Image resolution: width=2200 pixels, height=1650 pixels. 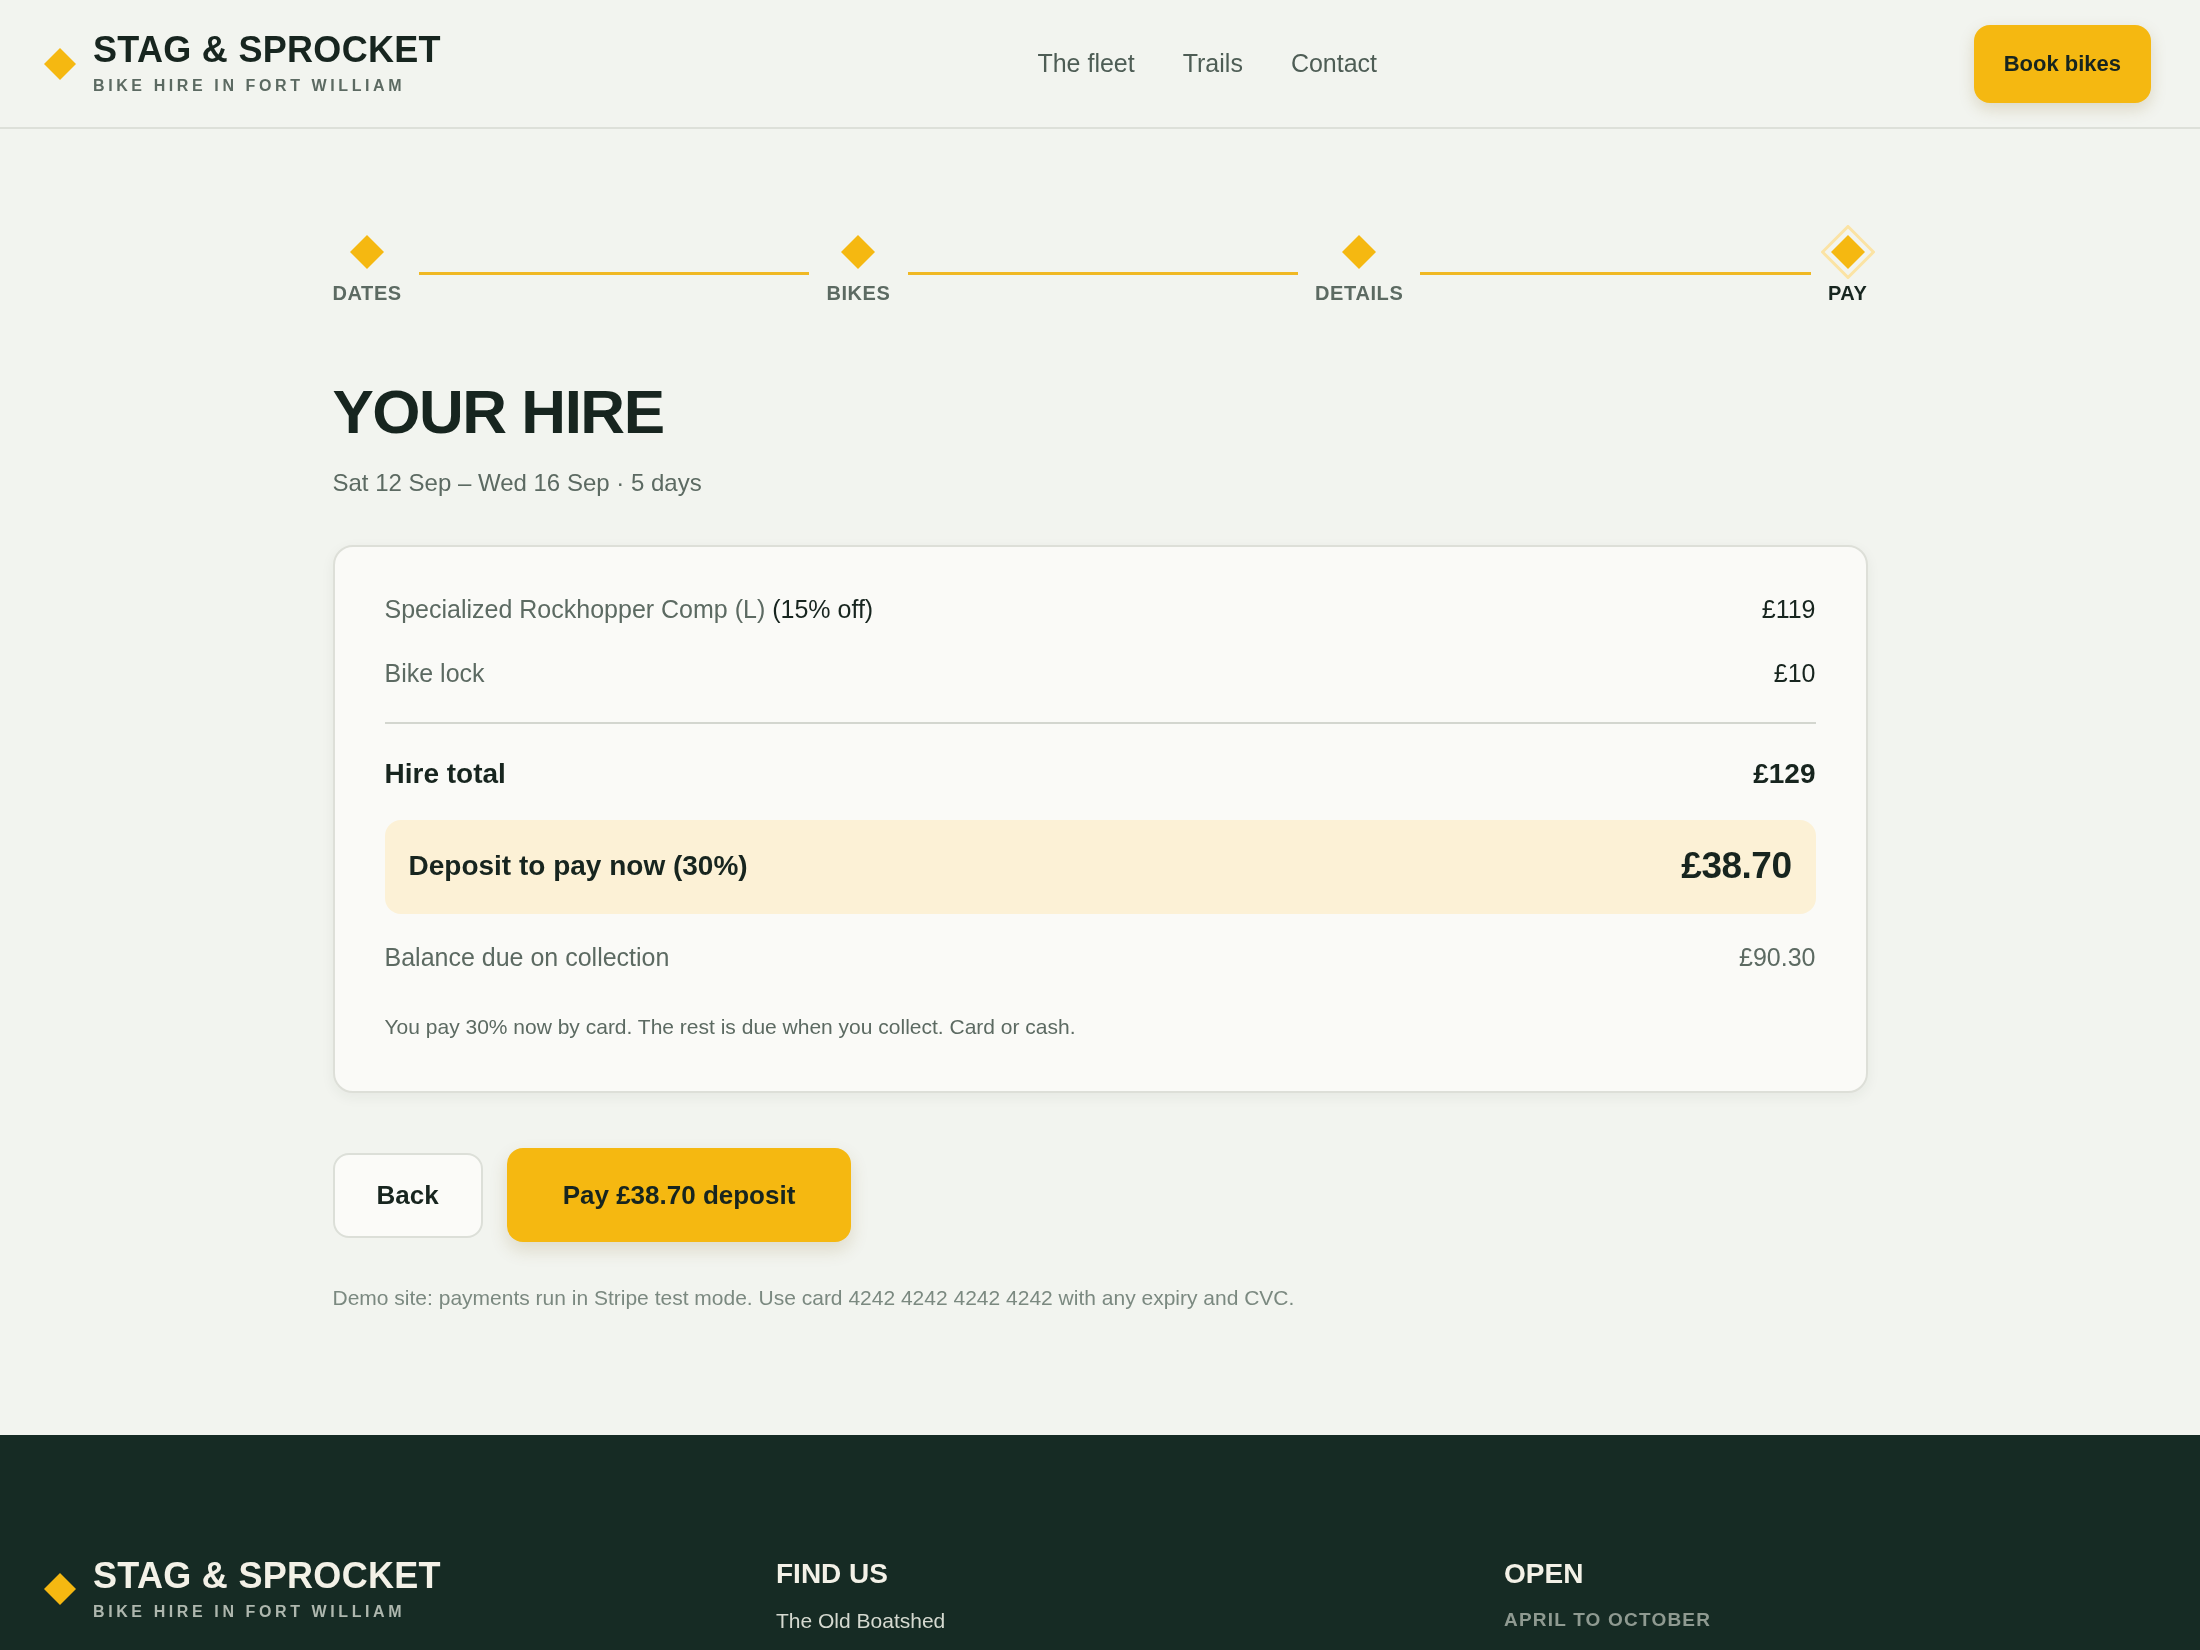 What do you see at coordinates (1736, 866) in the screenshot?
I see `deposit-amount: £38.70` at bounding box center [1736, 866].